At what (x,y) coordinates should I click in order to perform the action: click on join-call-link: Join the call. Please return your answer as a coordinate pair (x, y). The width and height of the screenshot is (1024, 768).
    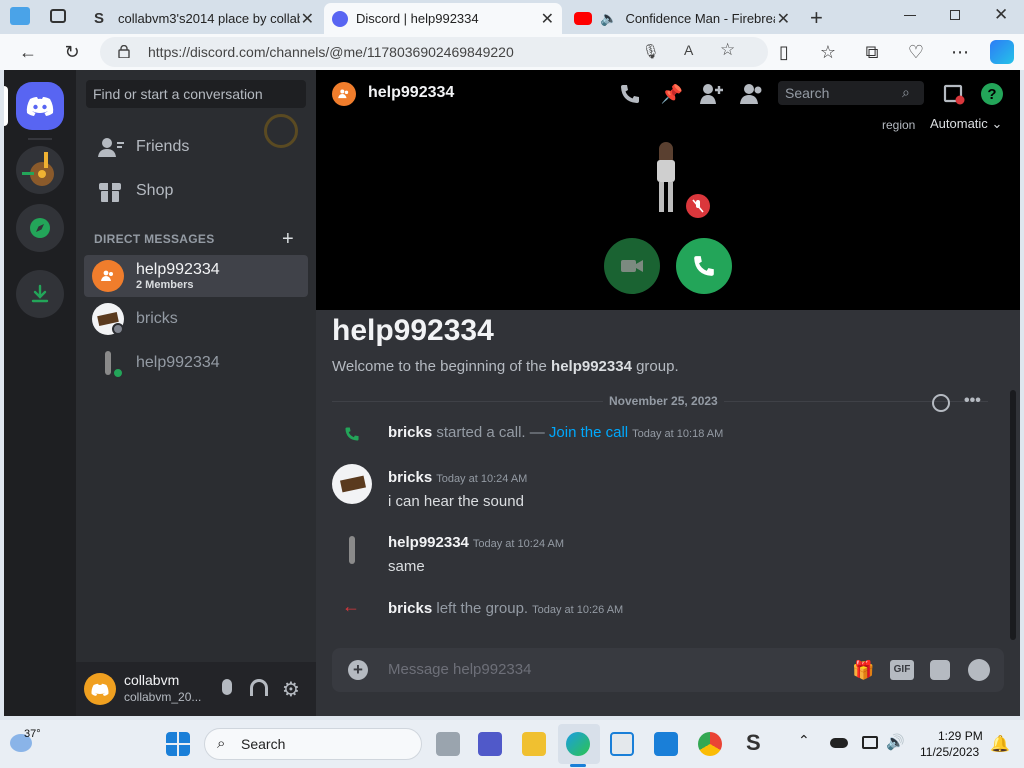
    Looking at the image, I should click on (588, 432).